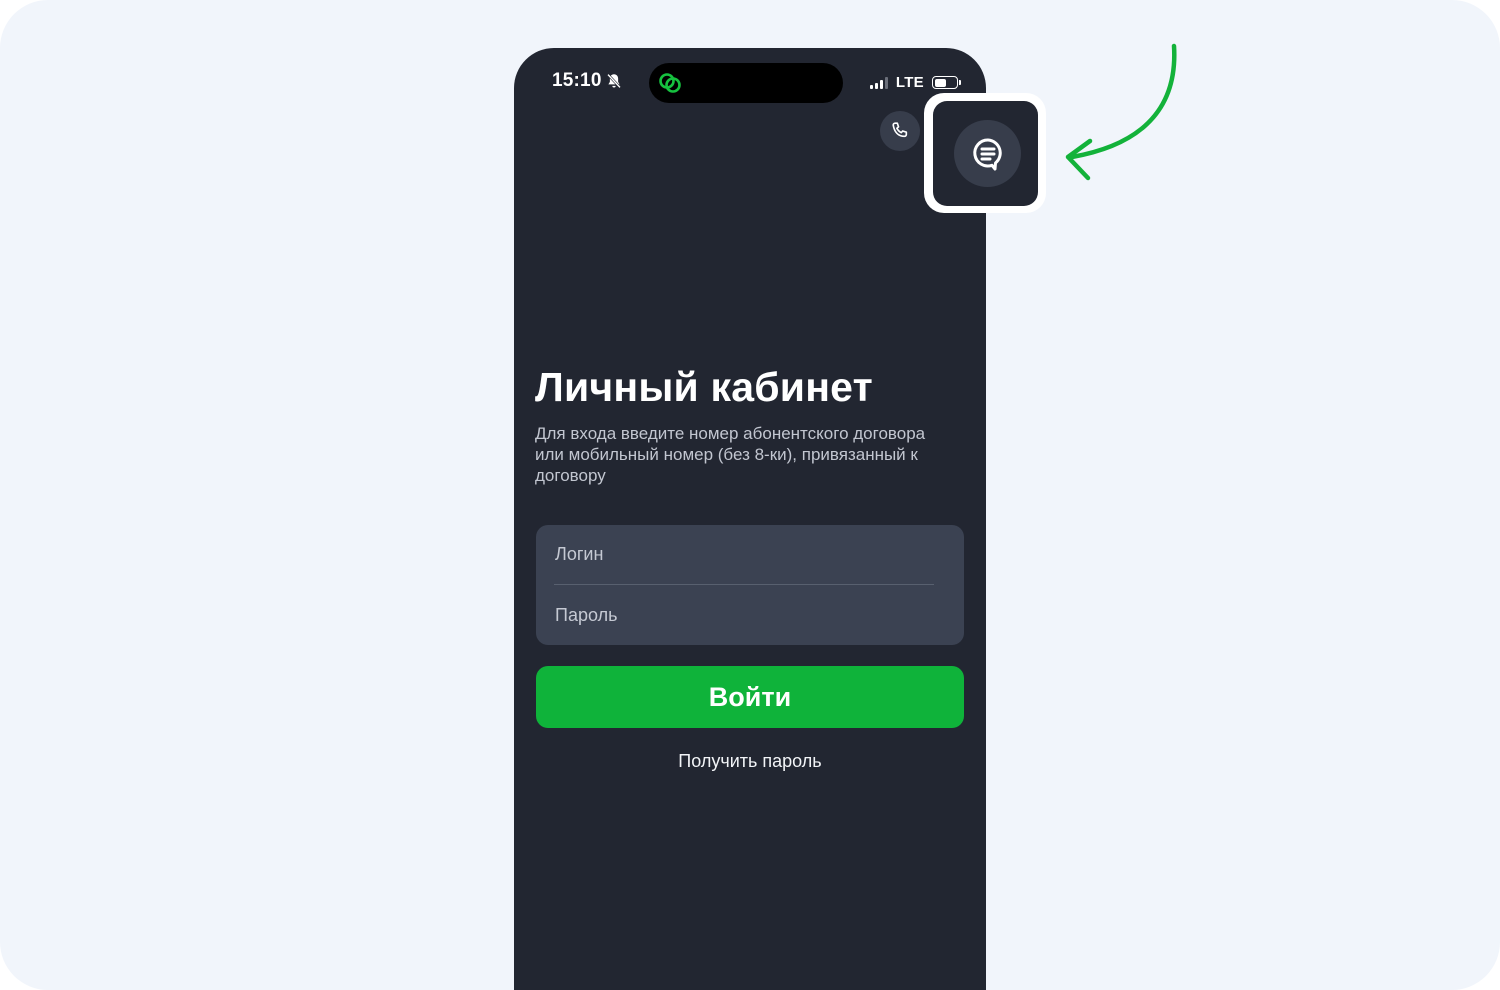 This screenshot has height=990, width=1500. I want to click on login-button: Войти, so click(750, 697).